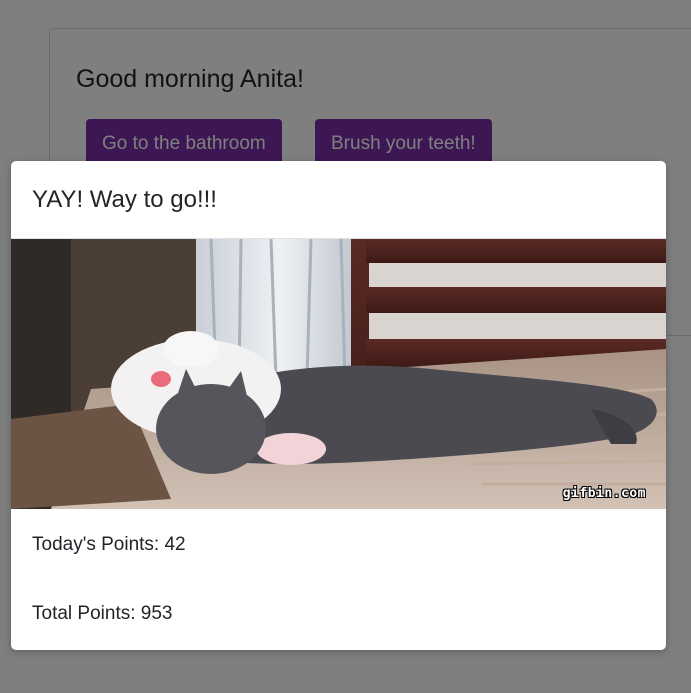 The image size is (691, 693). I want to click on todays-points-text: Today's Points: 42, so click(109, 544).